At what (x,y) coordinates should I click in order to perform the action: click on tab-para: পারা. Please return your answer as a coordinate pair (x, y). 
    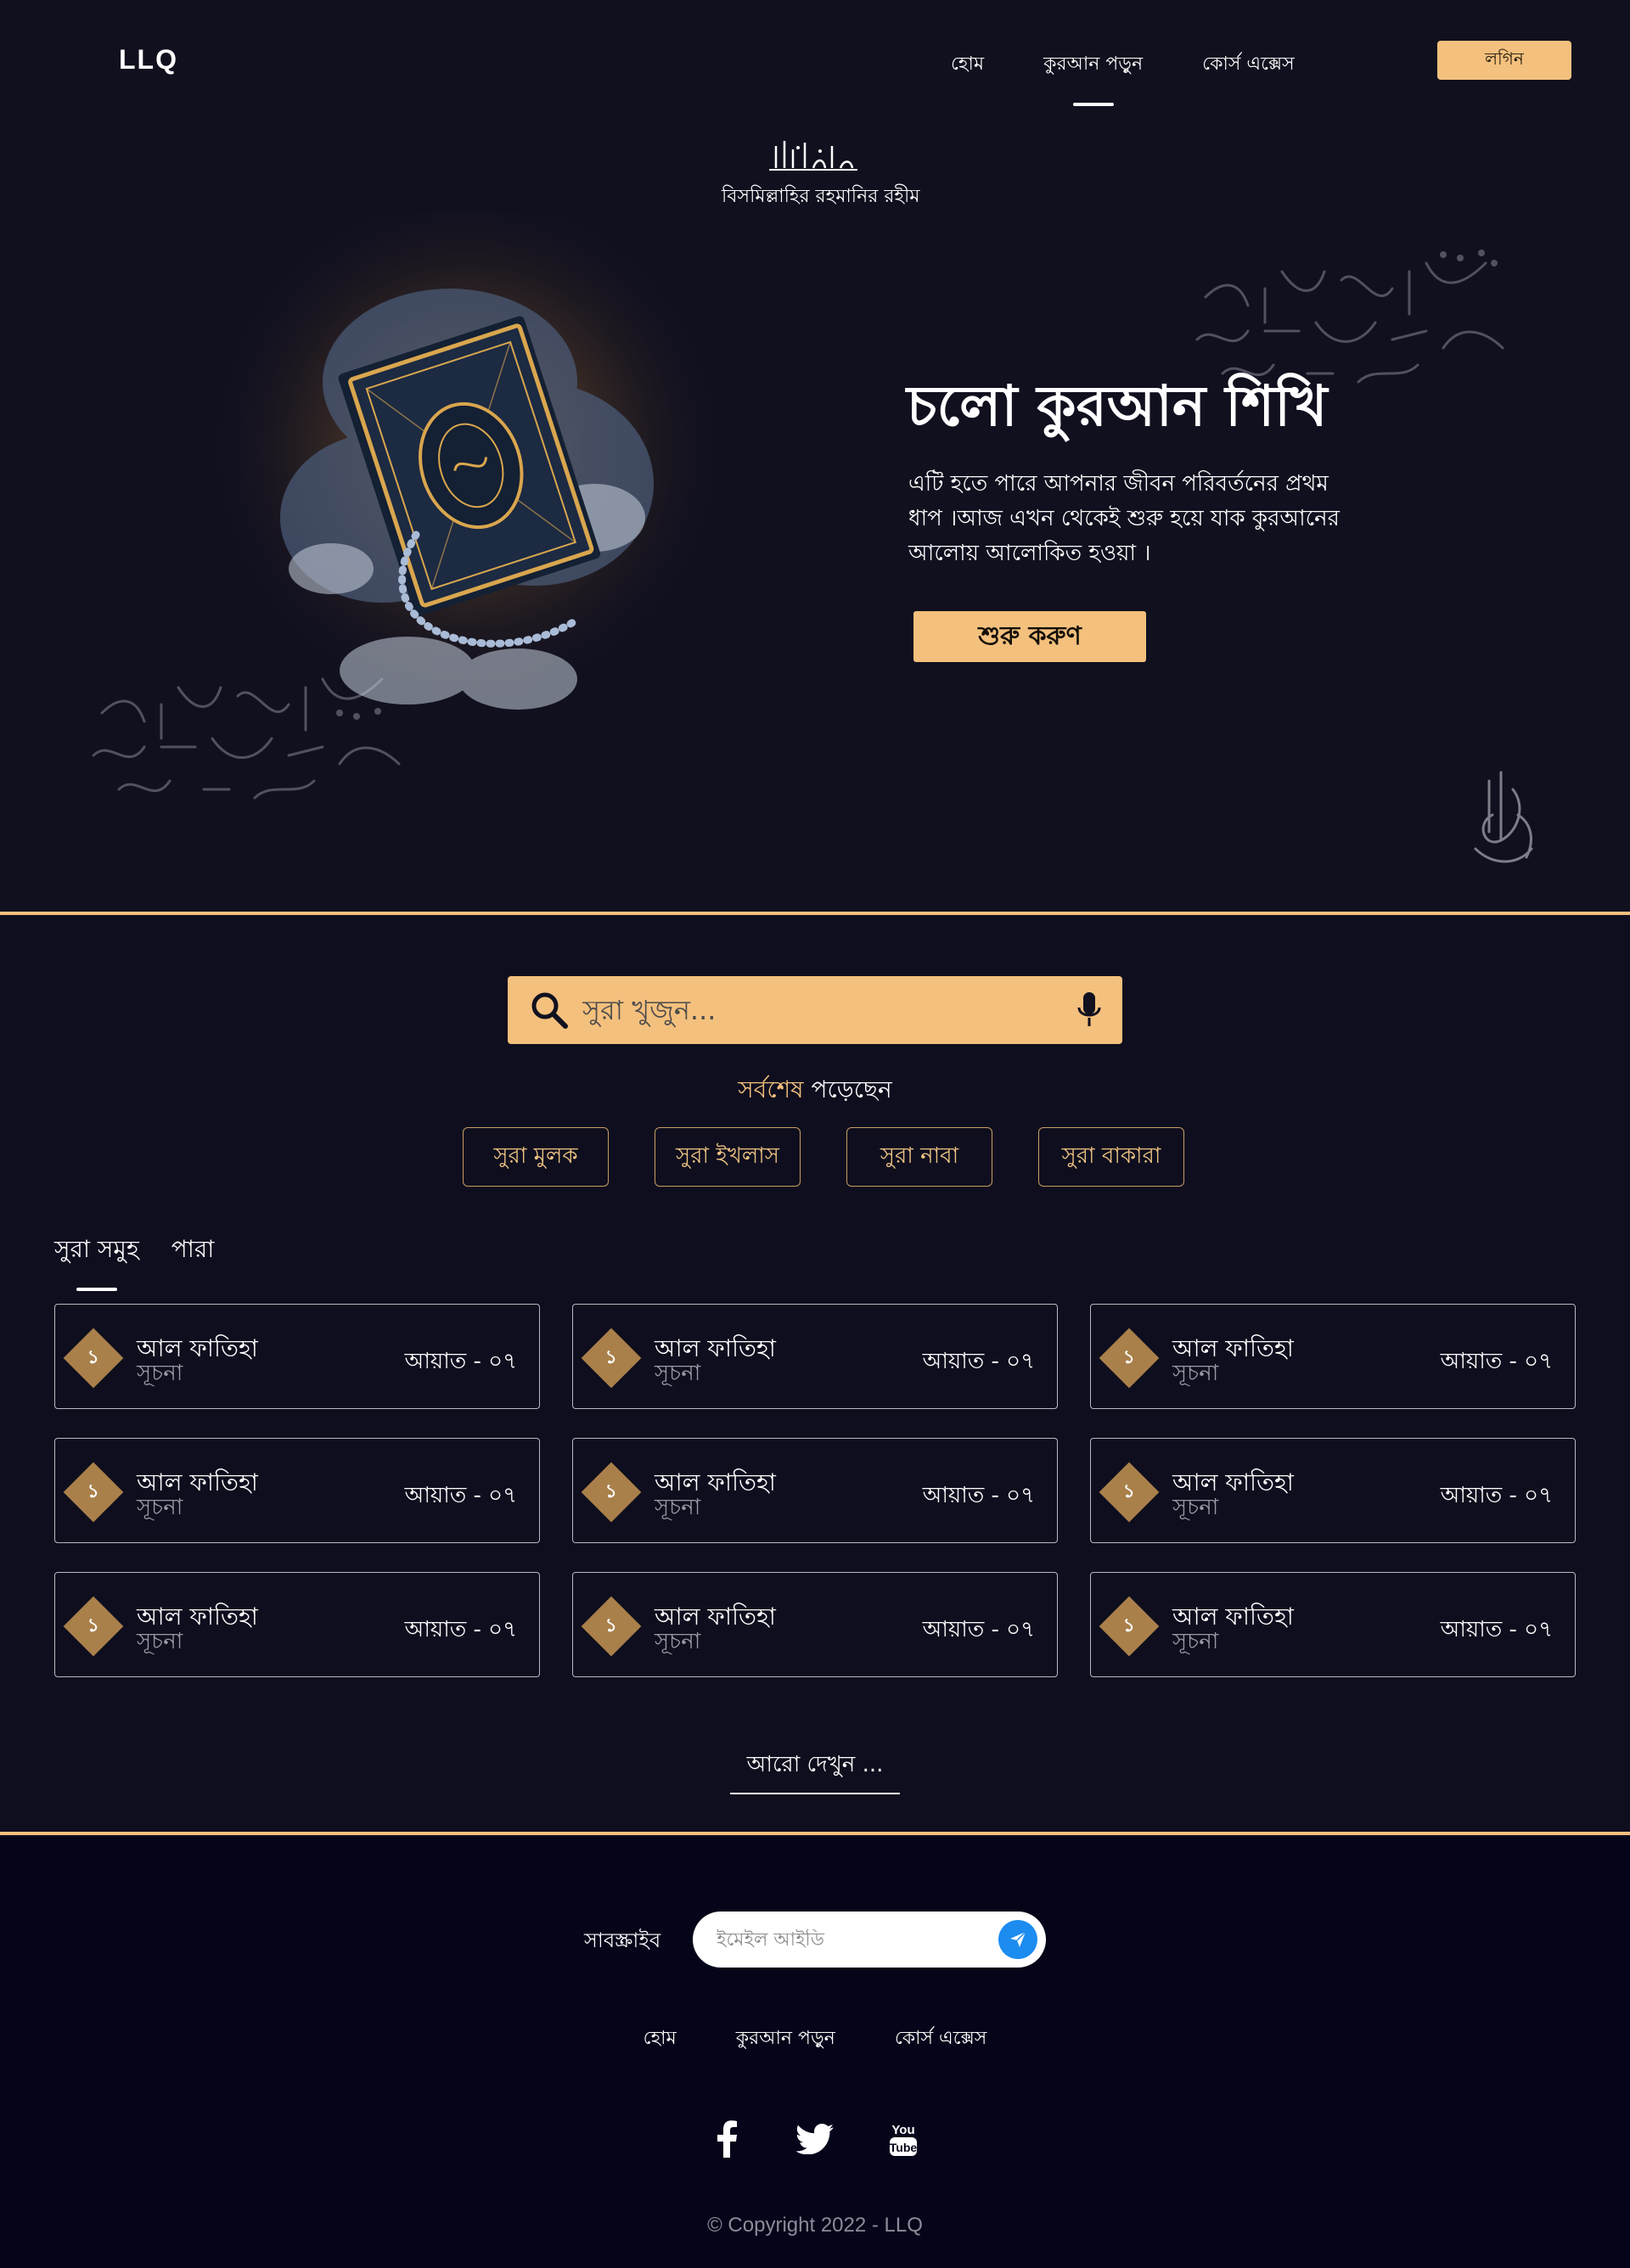
    Looking at the image, I should click on (193, 1251).